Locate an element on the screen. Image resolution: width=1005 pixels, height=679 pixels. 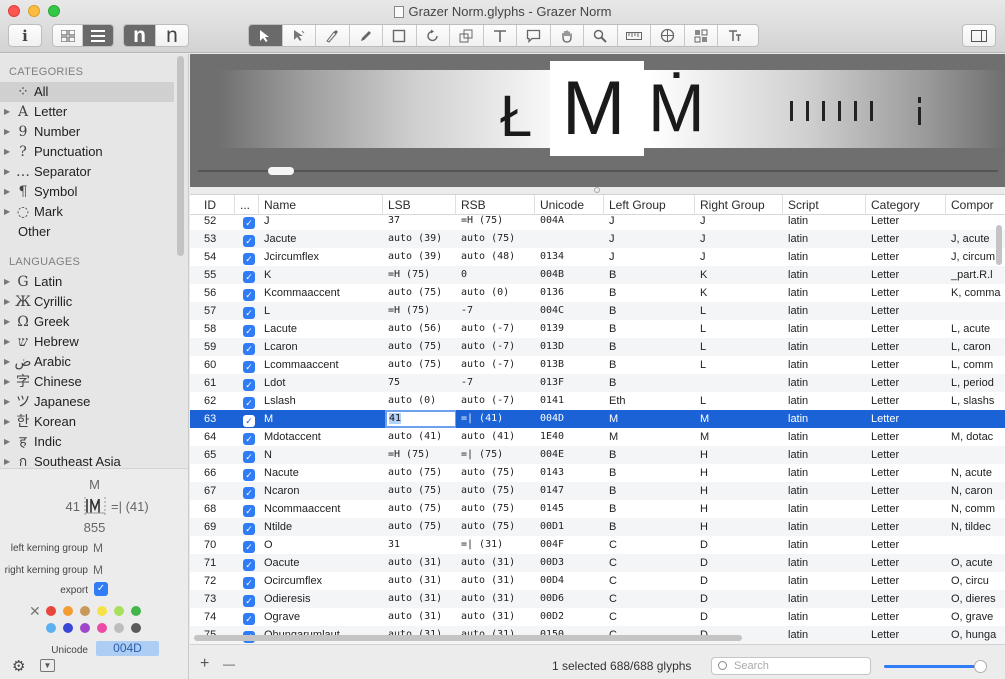
split-view-divider is located at coordinates (597, 191).